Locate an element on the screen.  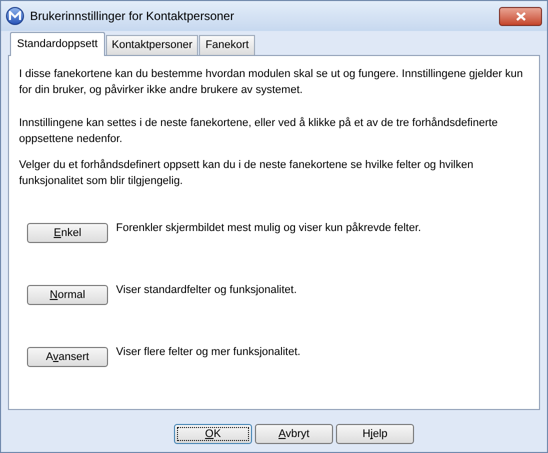
preset-button: Enkel is located at coordinates (67, 233).